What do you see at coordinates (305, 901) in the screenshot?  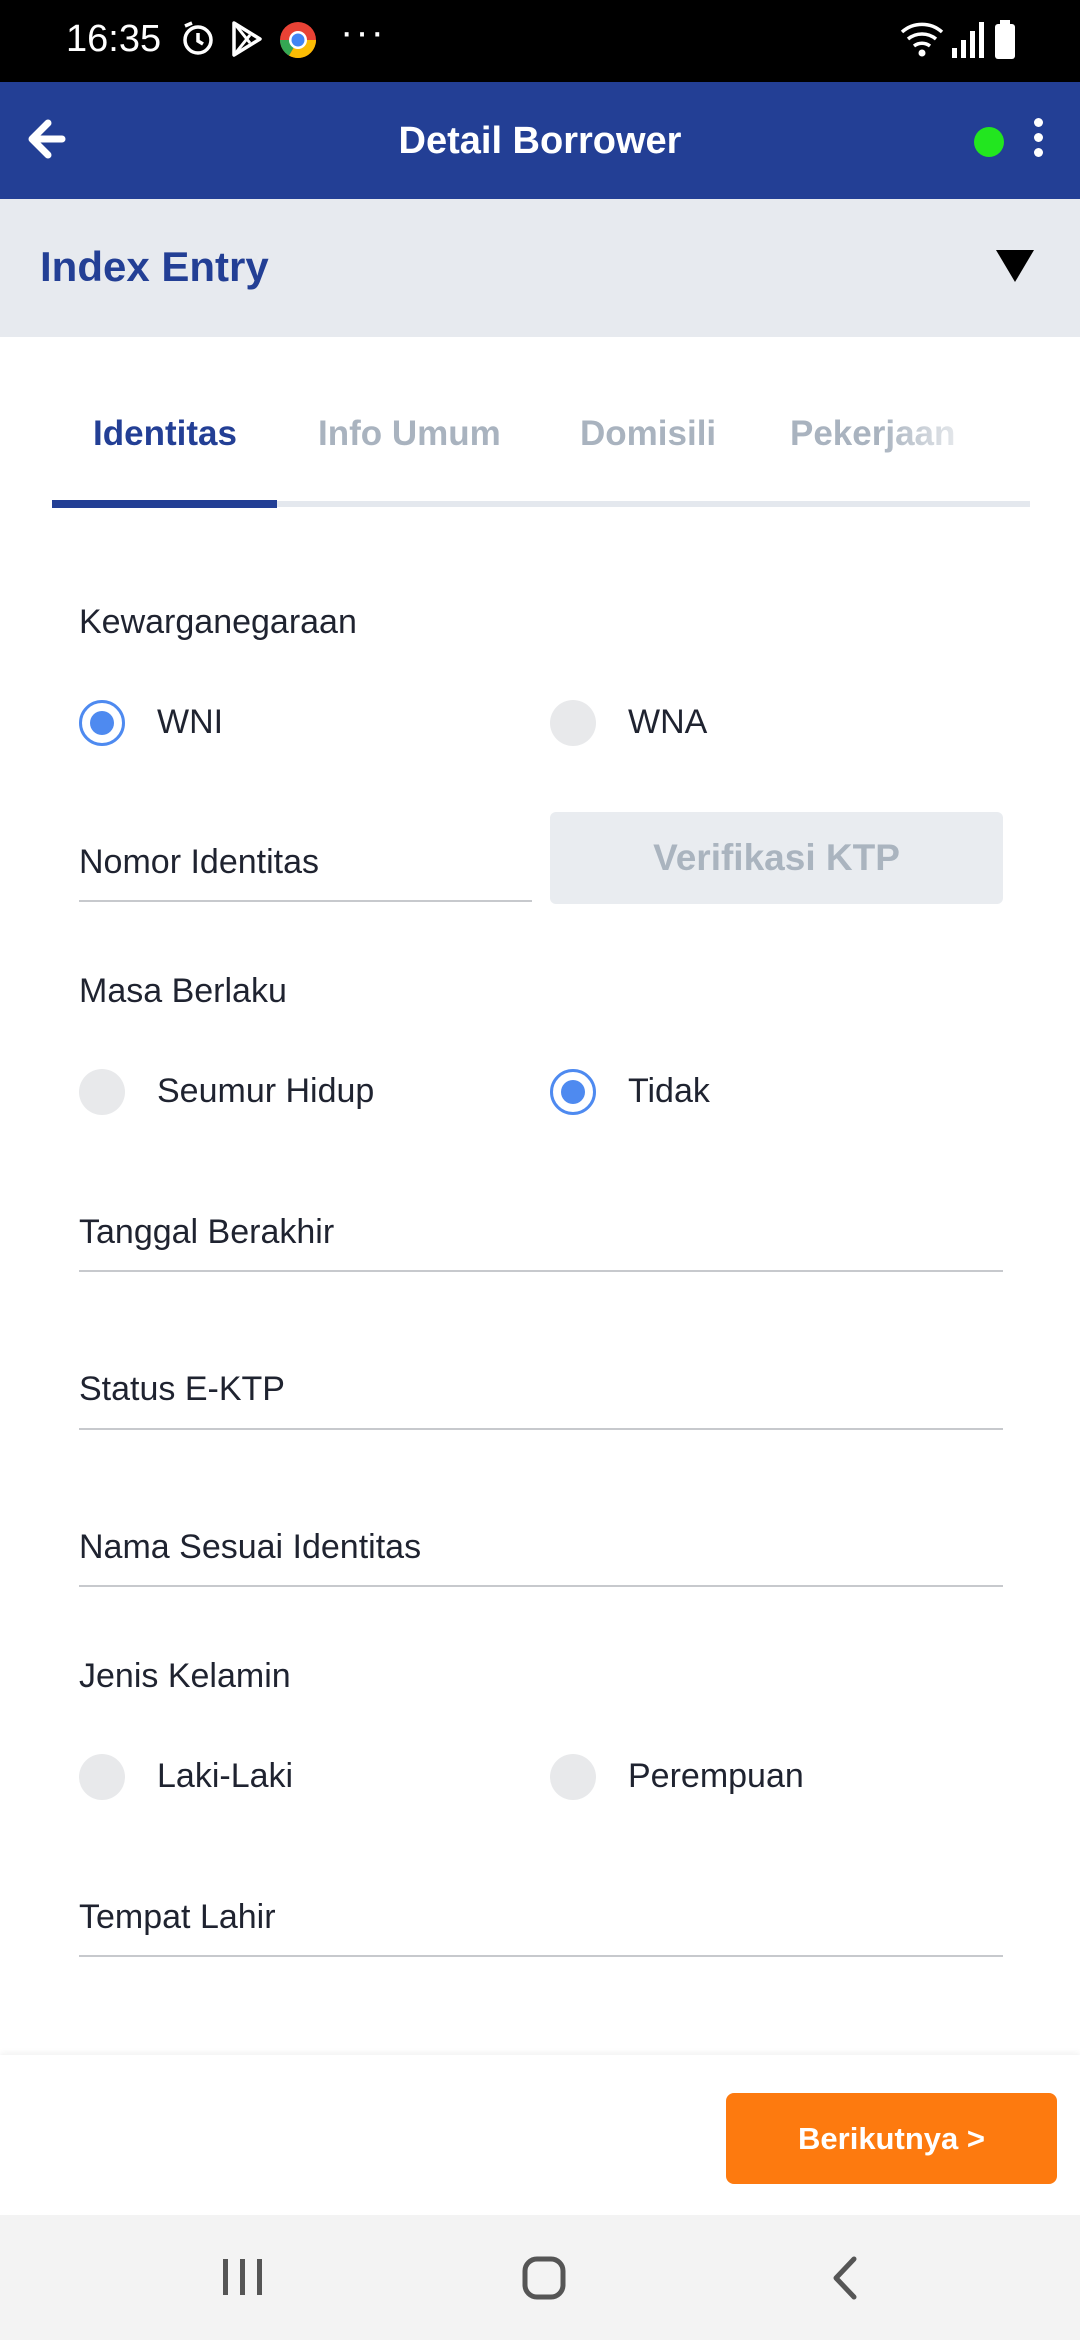 I see `id-number-underline` at bounding box center [305, 901].